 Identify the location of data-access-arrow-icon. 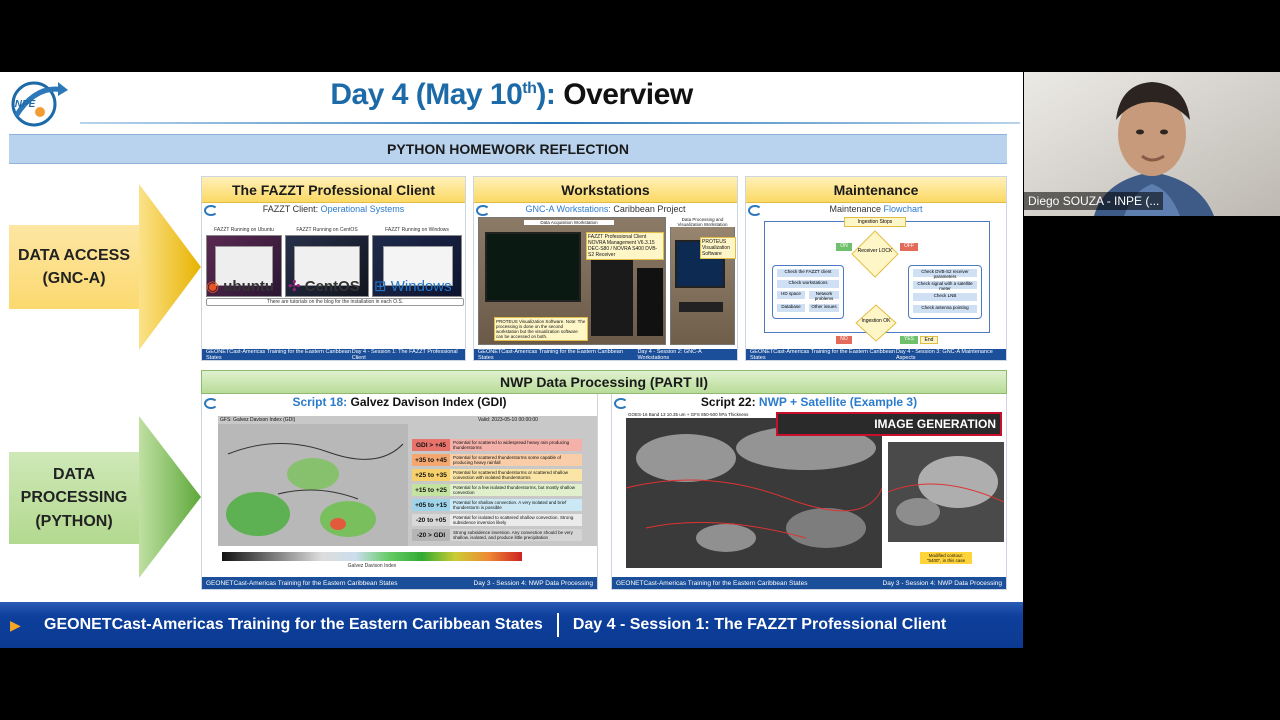
(170, 267).